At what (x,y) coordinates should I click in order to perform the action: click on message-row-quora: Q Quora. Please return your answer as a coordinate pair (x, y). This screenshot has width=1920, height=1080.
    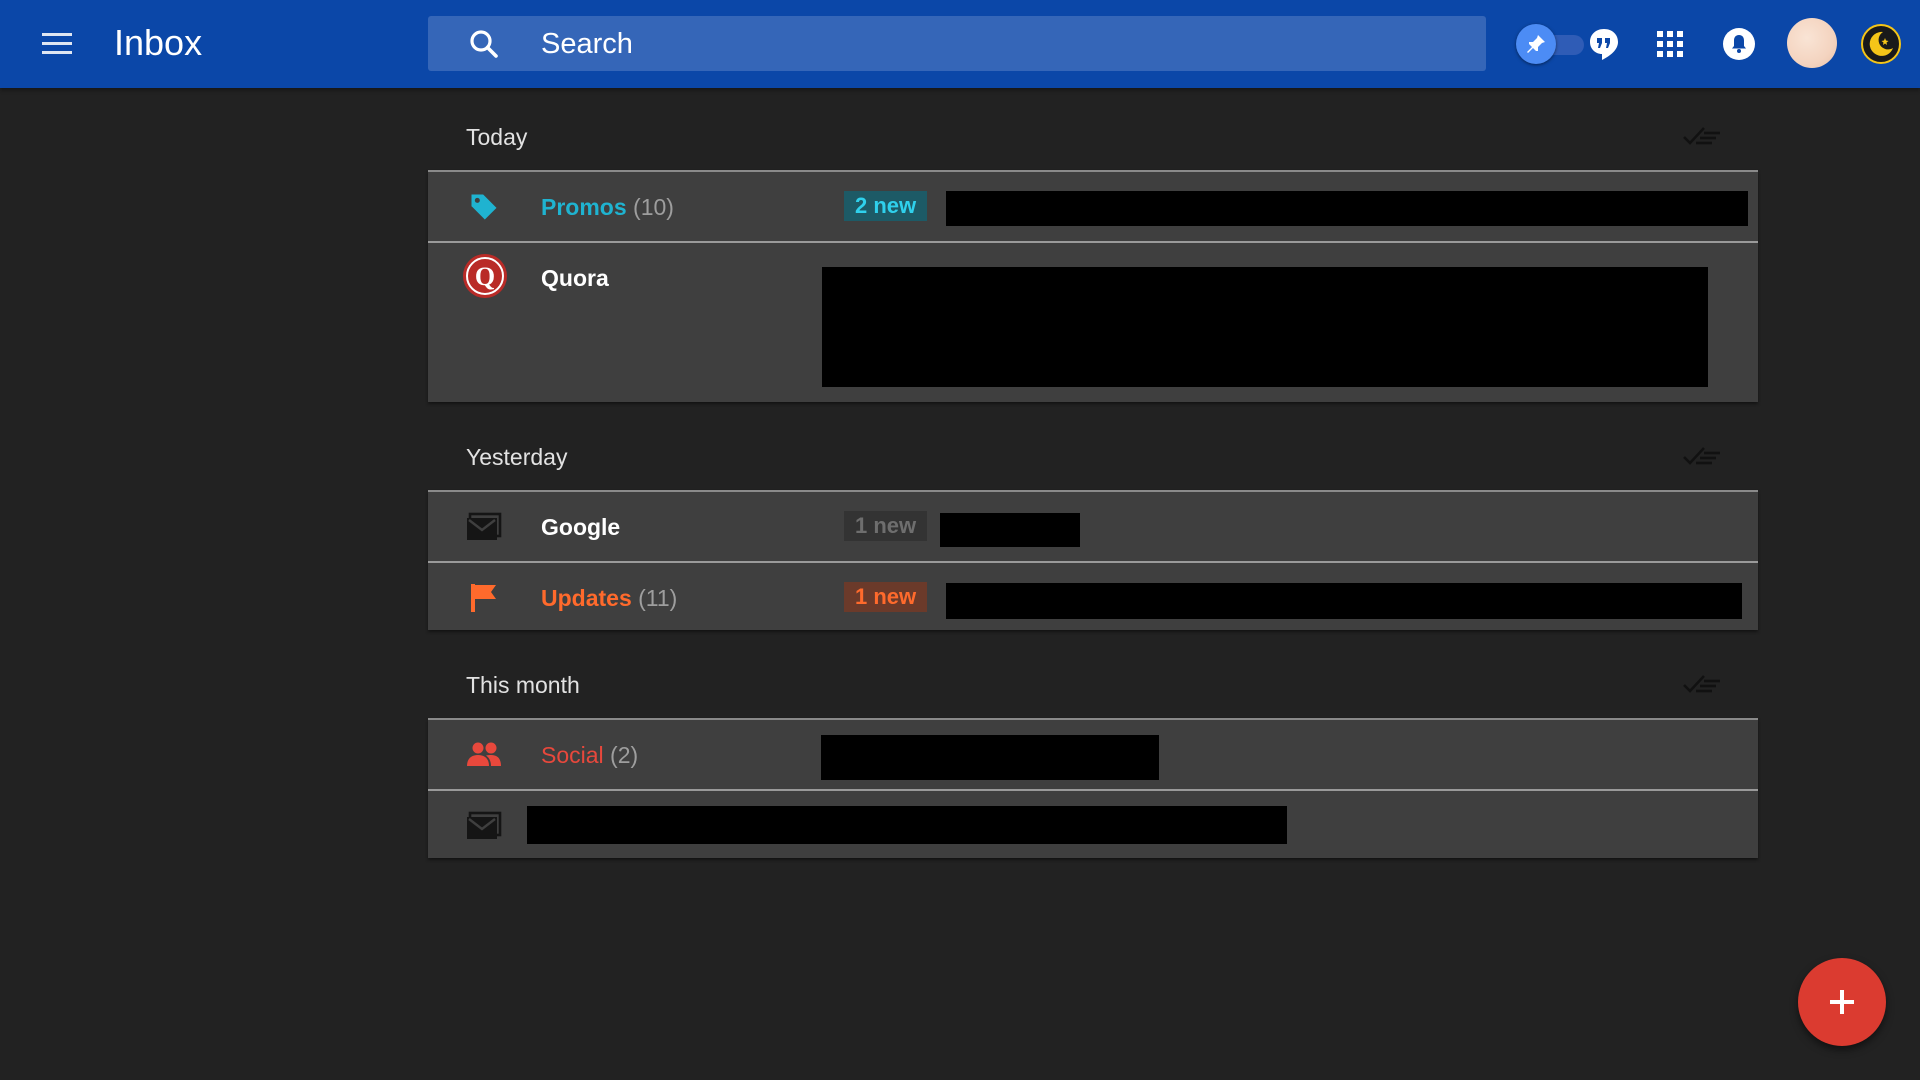
    Looking at the image, I should click on (1093, 321).